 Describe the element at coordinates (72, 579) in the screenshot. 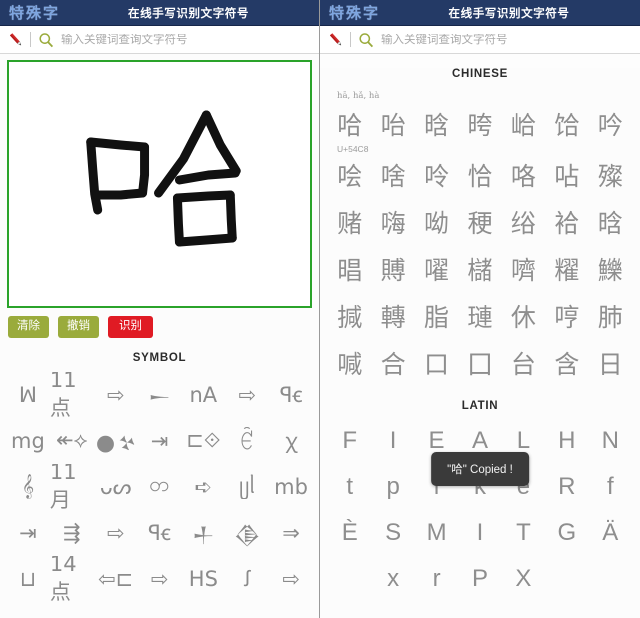

I see `symbol-cell: 14点` at that location.